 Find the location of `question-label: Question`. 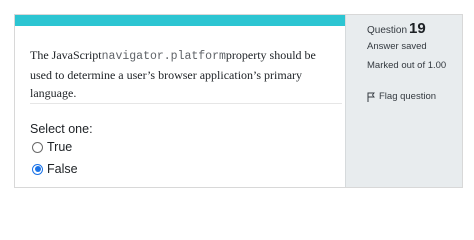

question-label: Question is located at coordinates (387, 30).